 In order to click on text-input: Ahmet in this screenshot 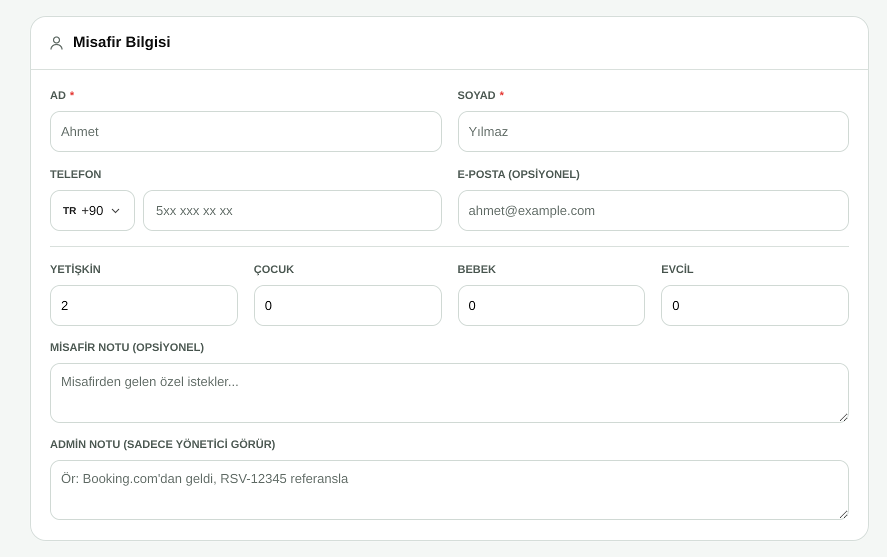, I will do `click(246, 131)`.